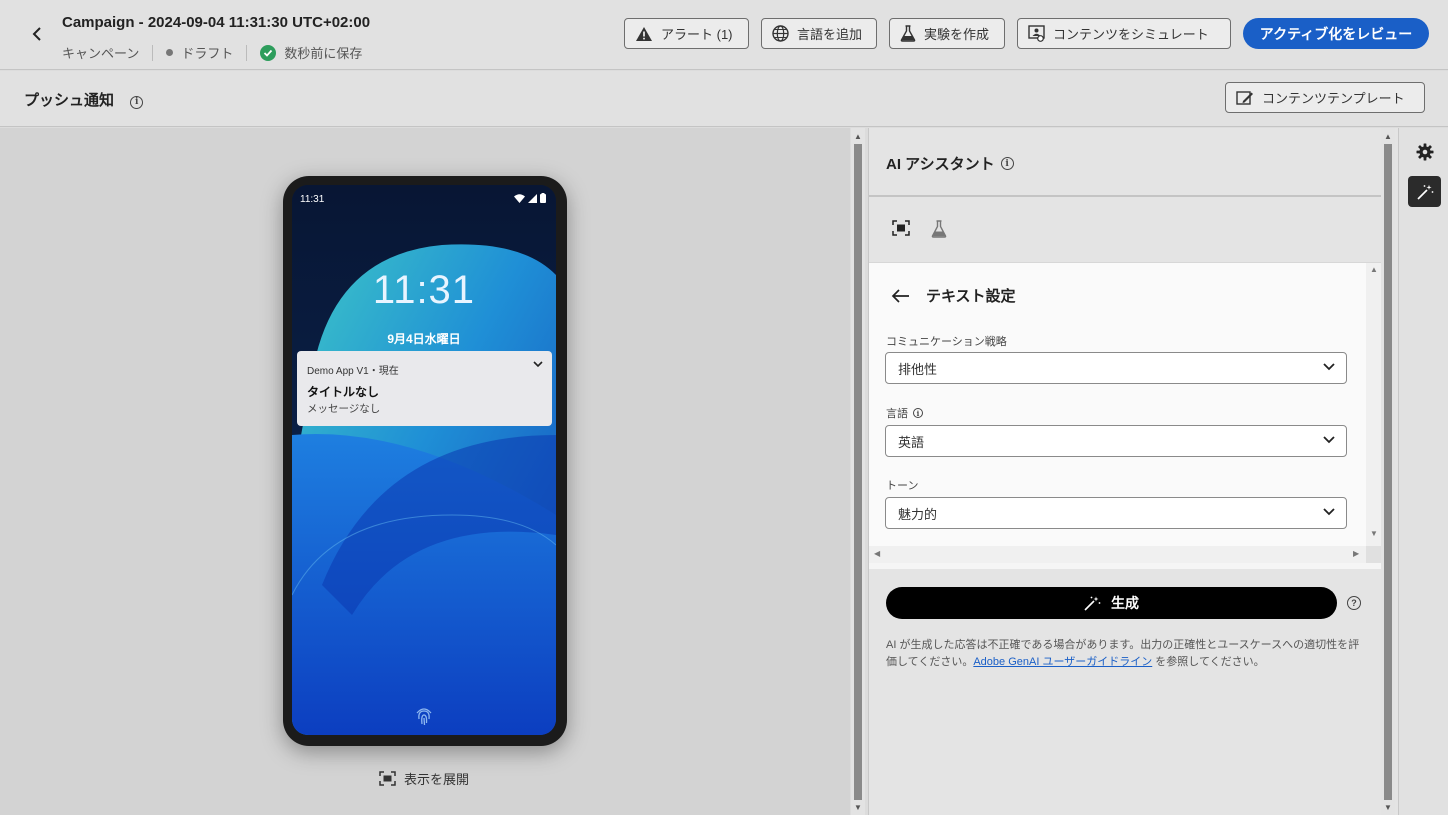 Image resolution: width=1448 pixels, height=815 pixels. I want to click on add-language-button: 言語を追加, so click(819, 33).